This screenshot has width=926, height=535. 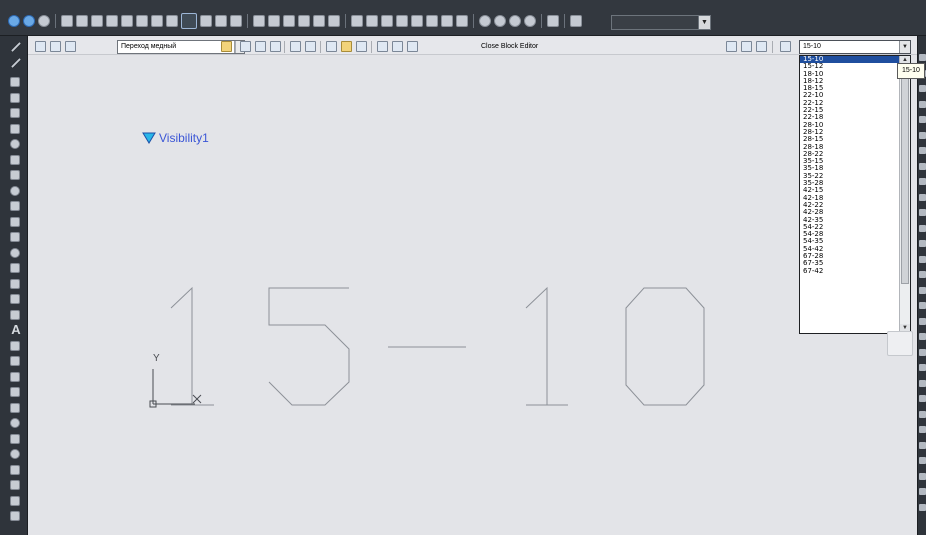 What do you see at coordinates (14, 21) in the screenshot?
I see `orbit-icon` at bounding box center [14, 21].